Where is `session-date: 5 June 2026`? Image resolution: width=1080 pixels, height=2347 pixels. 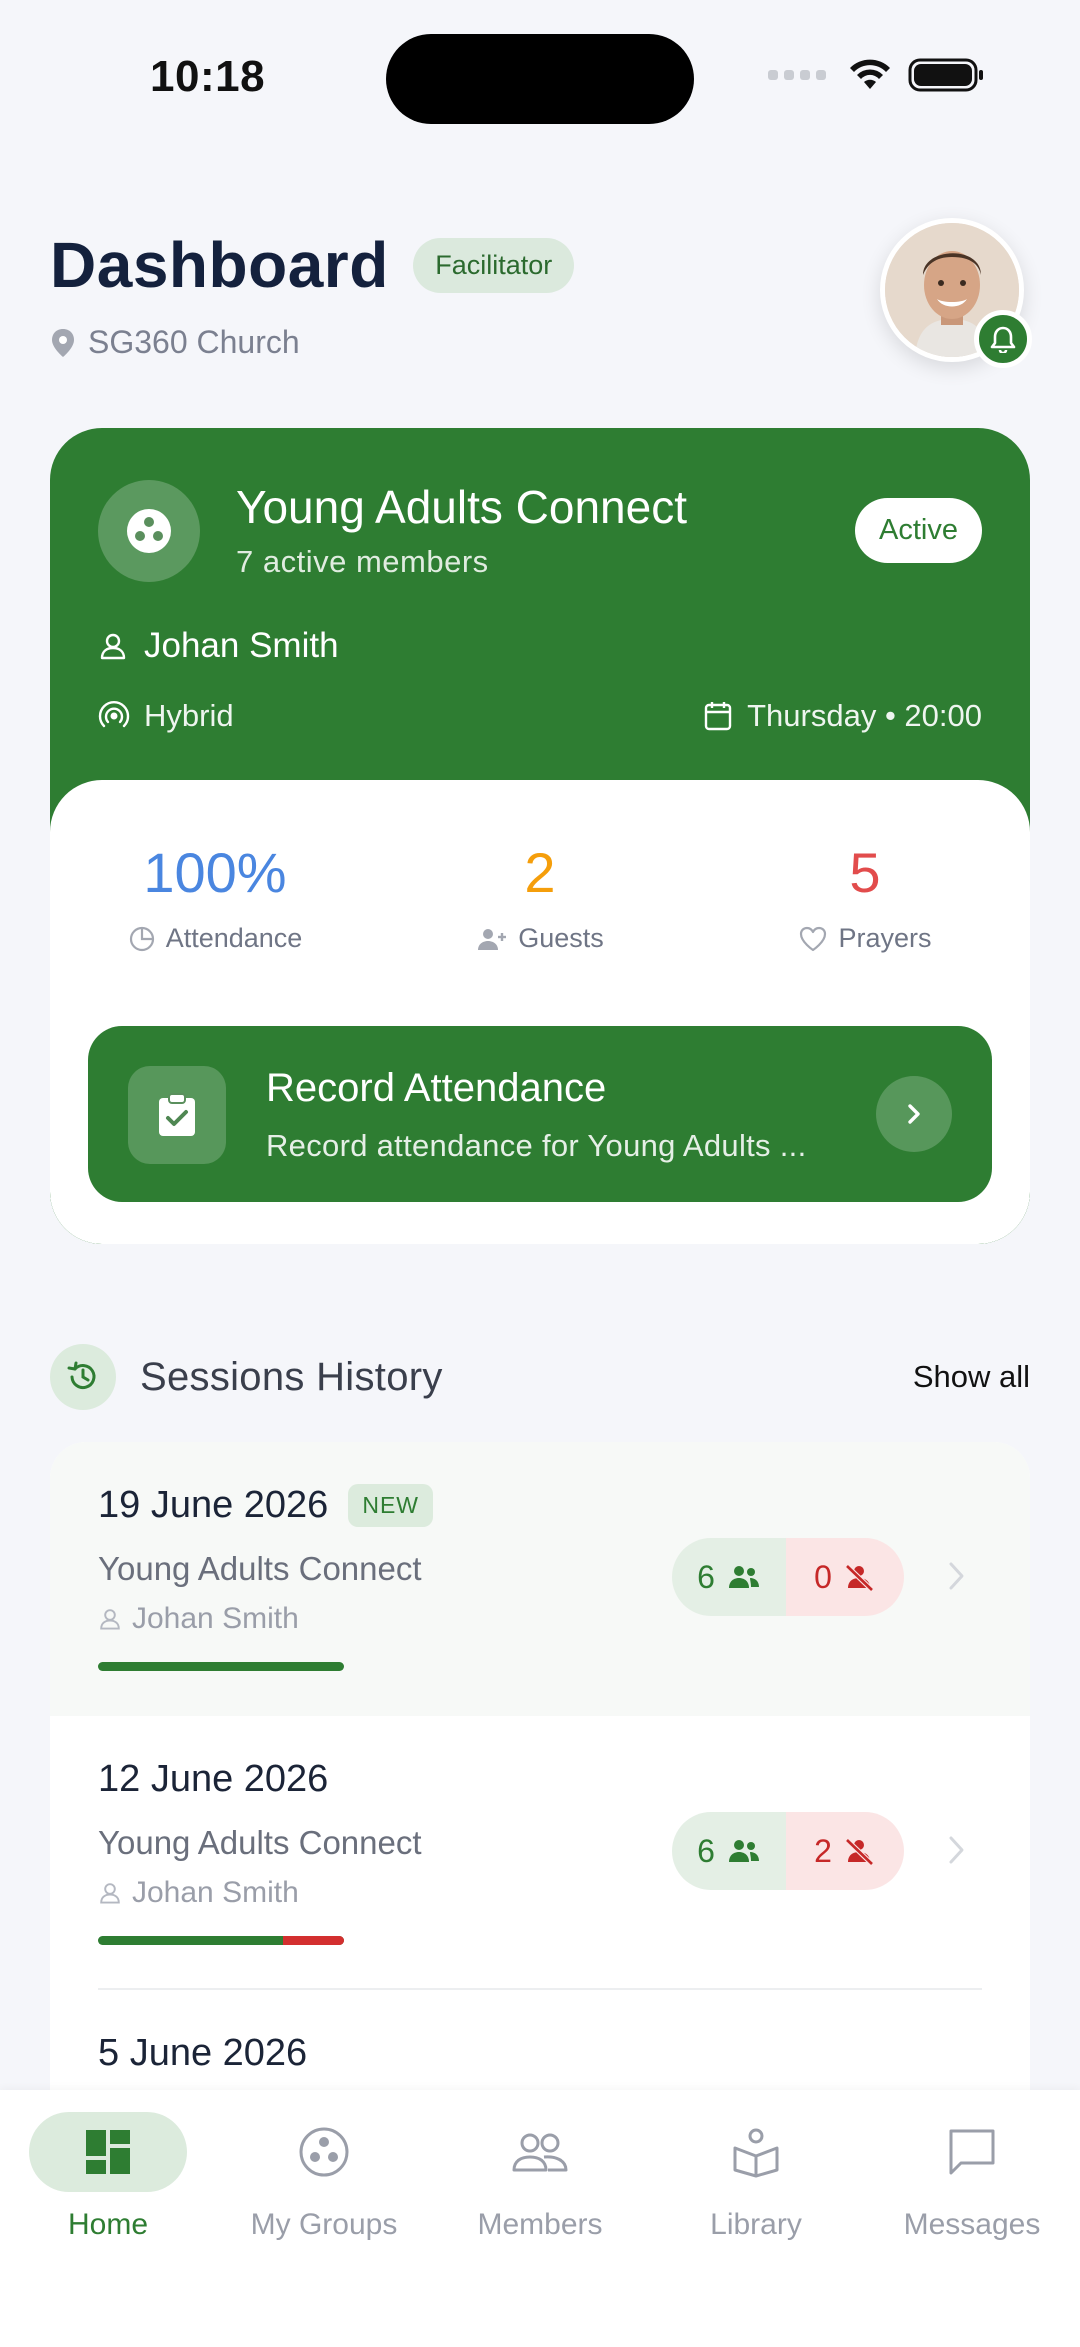
session-date: 5 June 2026 is located at coordinates (203, 2053).